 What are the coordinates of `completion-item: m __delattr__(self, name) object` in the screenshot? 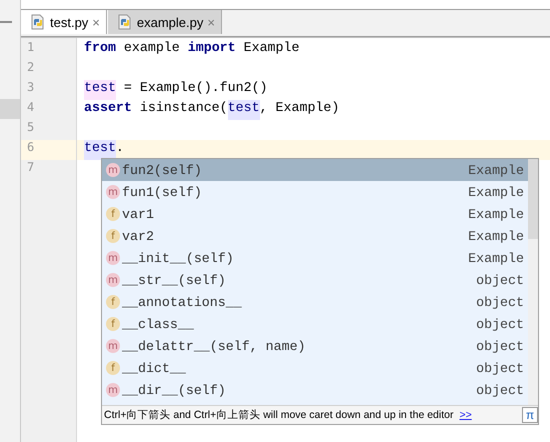 It's located at (315, 346).